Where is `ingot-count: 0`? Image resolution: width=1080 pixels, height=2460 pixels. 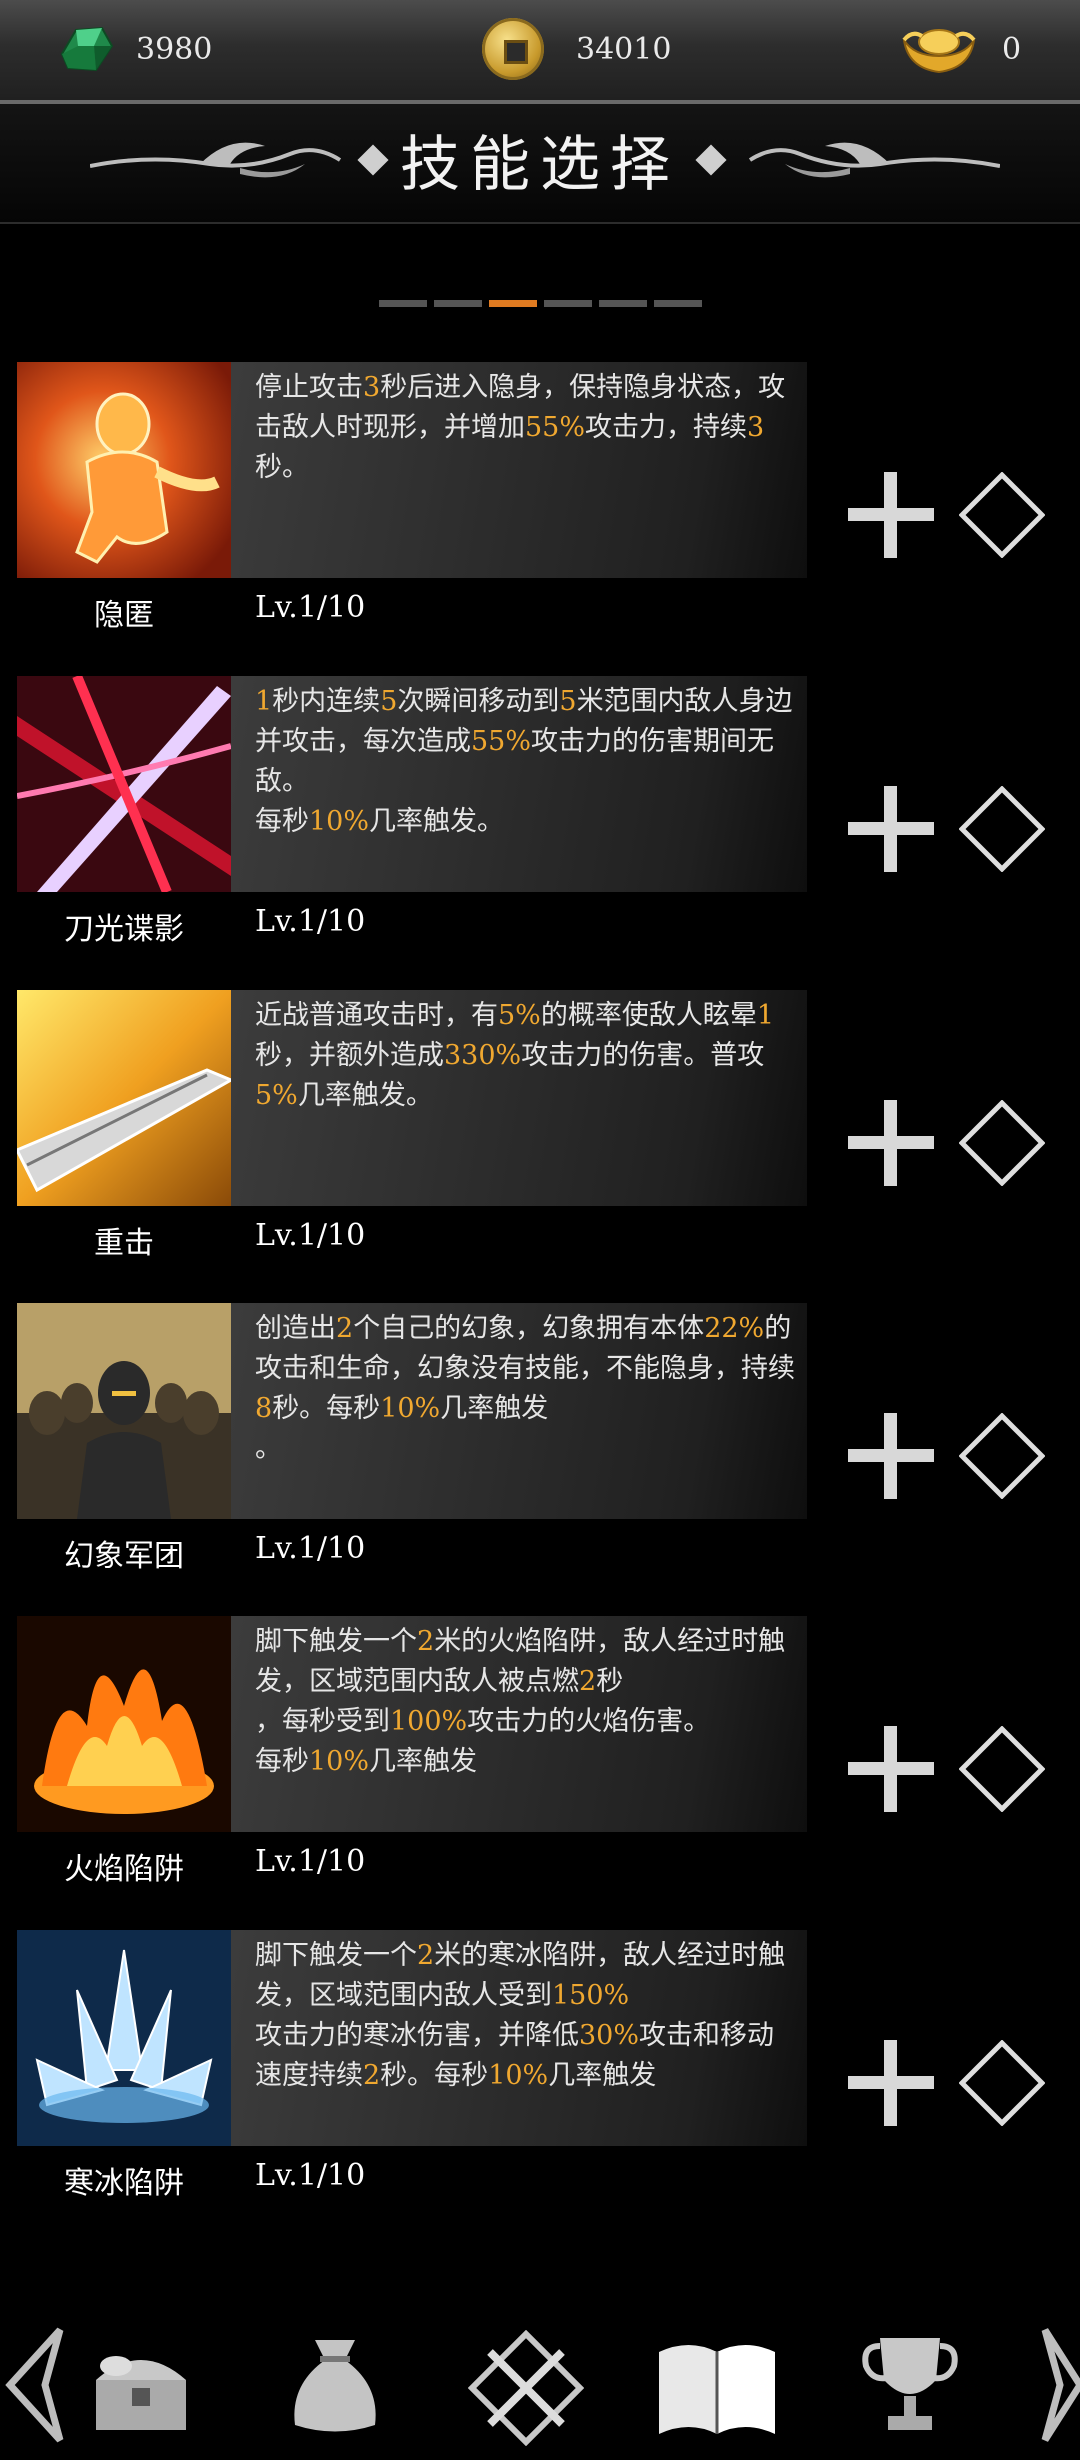
ingot-count: 0 is located at coordinates (1012, 49).